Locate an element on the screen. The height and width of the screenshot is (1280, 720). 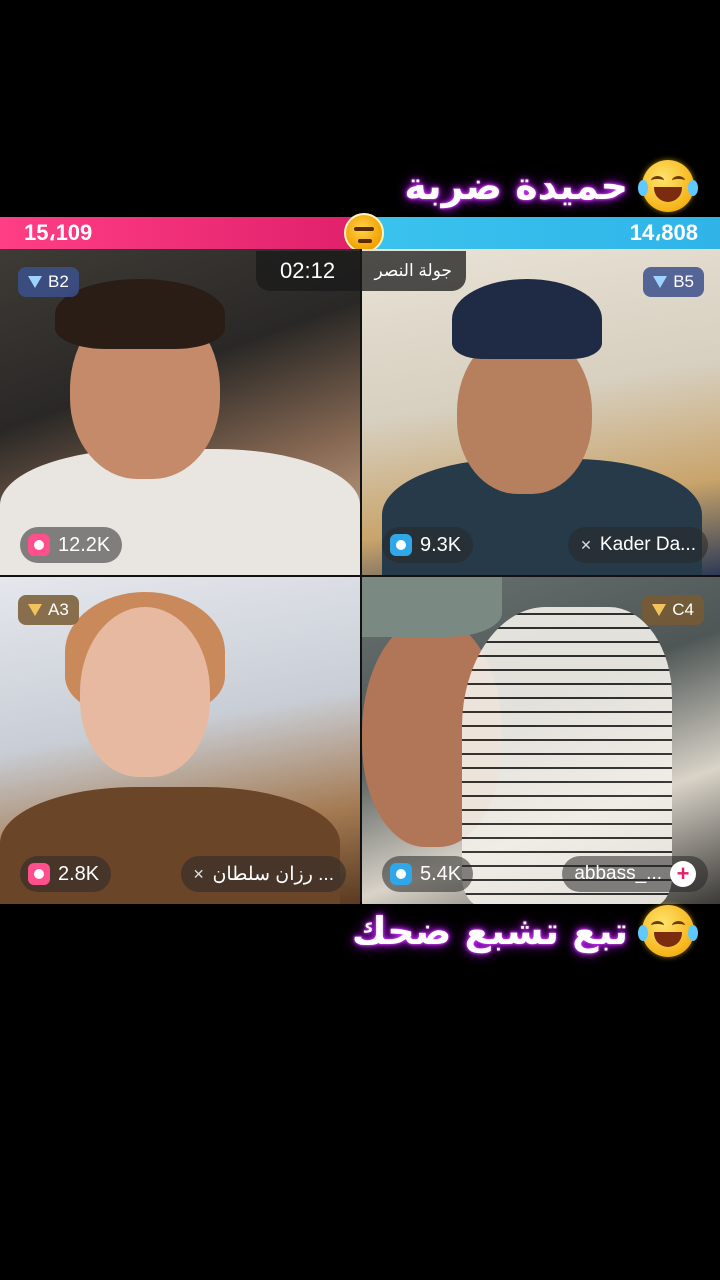
angry-face-icon is located at coordinates (364, 233).